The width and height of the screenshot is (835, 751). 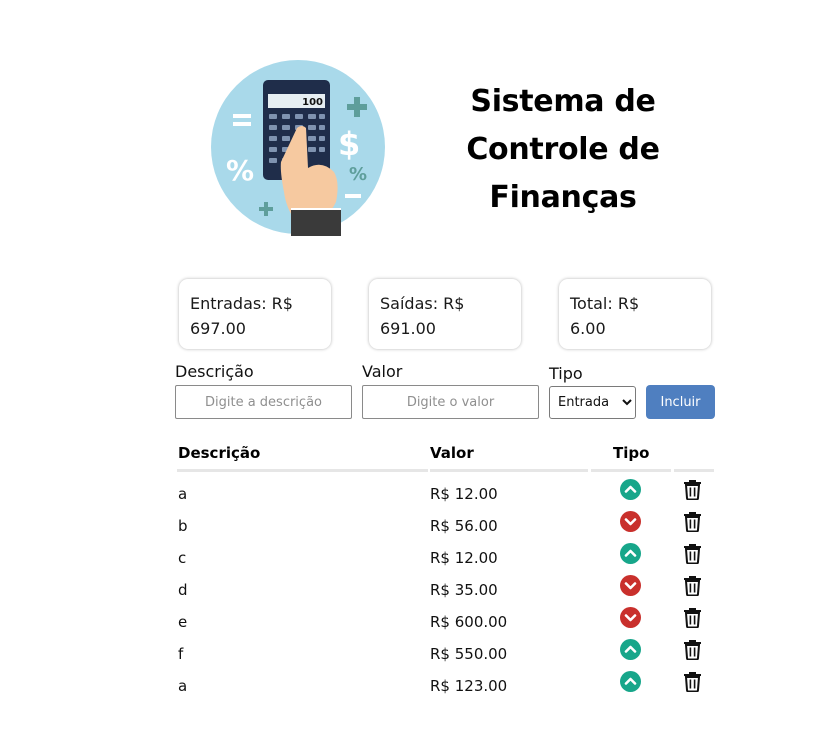 I want to click on row-valor: R$ 56.00, so click(x=464, y=526).